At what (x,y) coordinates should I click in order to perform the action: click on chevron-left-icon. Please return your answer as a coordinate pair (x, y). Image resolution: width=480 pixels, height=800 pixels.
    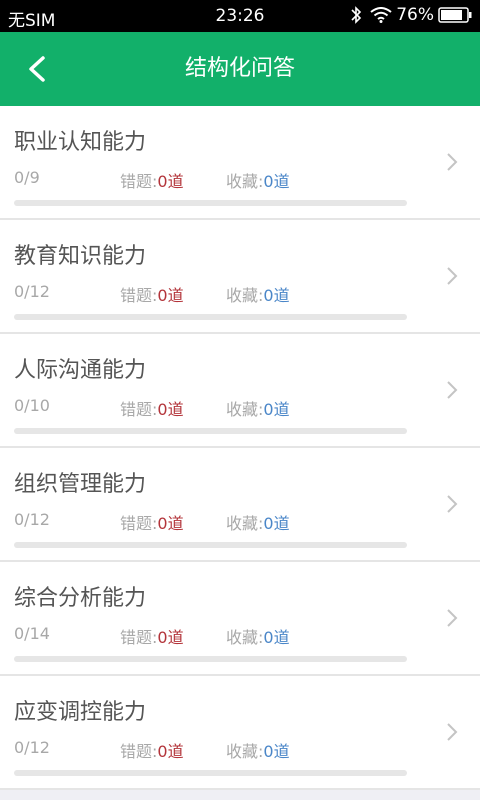
    Looking at the image, I should click on (37, 69).